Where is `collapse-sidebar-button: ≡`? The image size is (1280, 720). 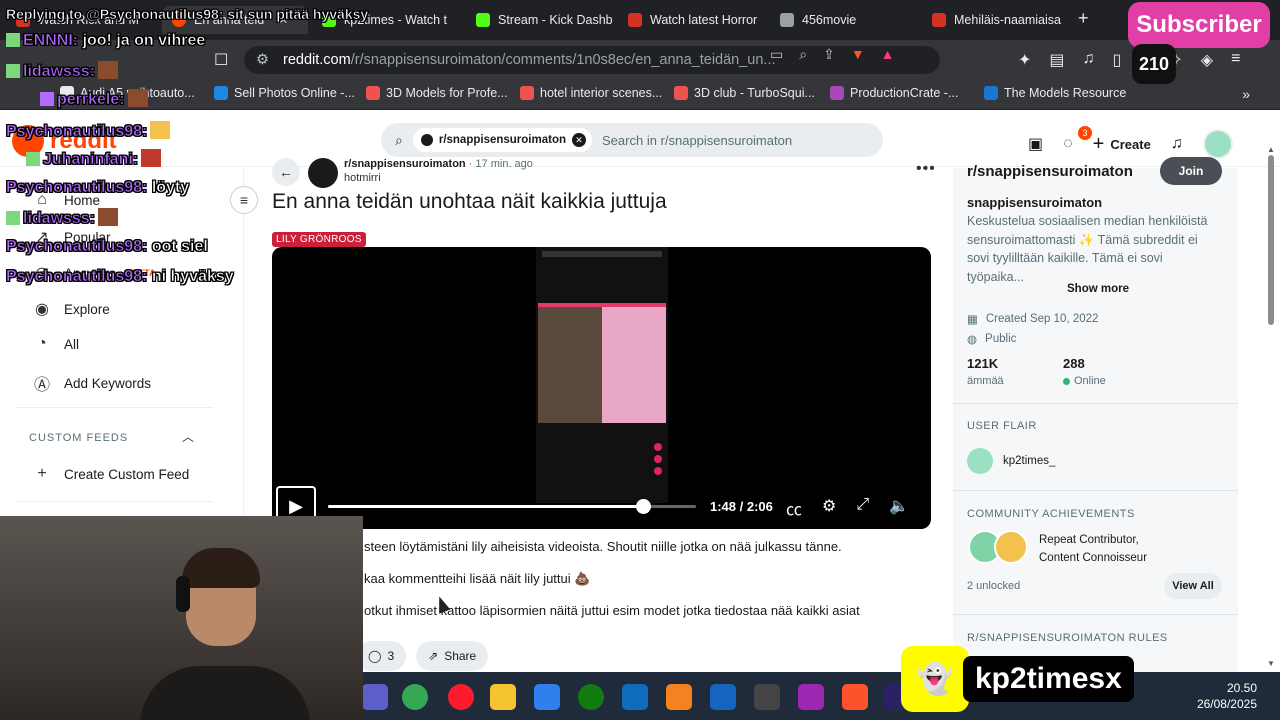
collapse-sidebar-button: ≡ is located at coordinates (244, 200).